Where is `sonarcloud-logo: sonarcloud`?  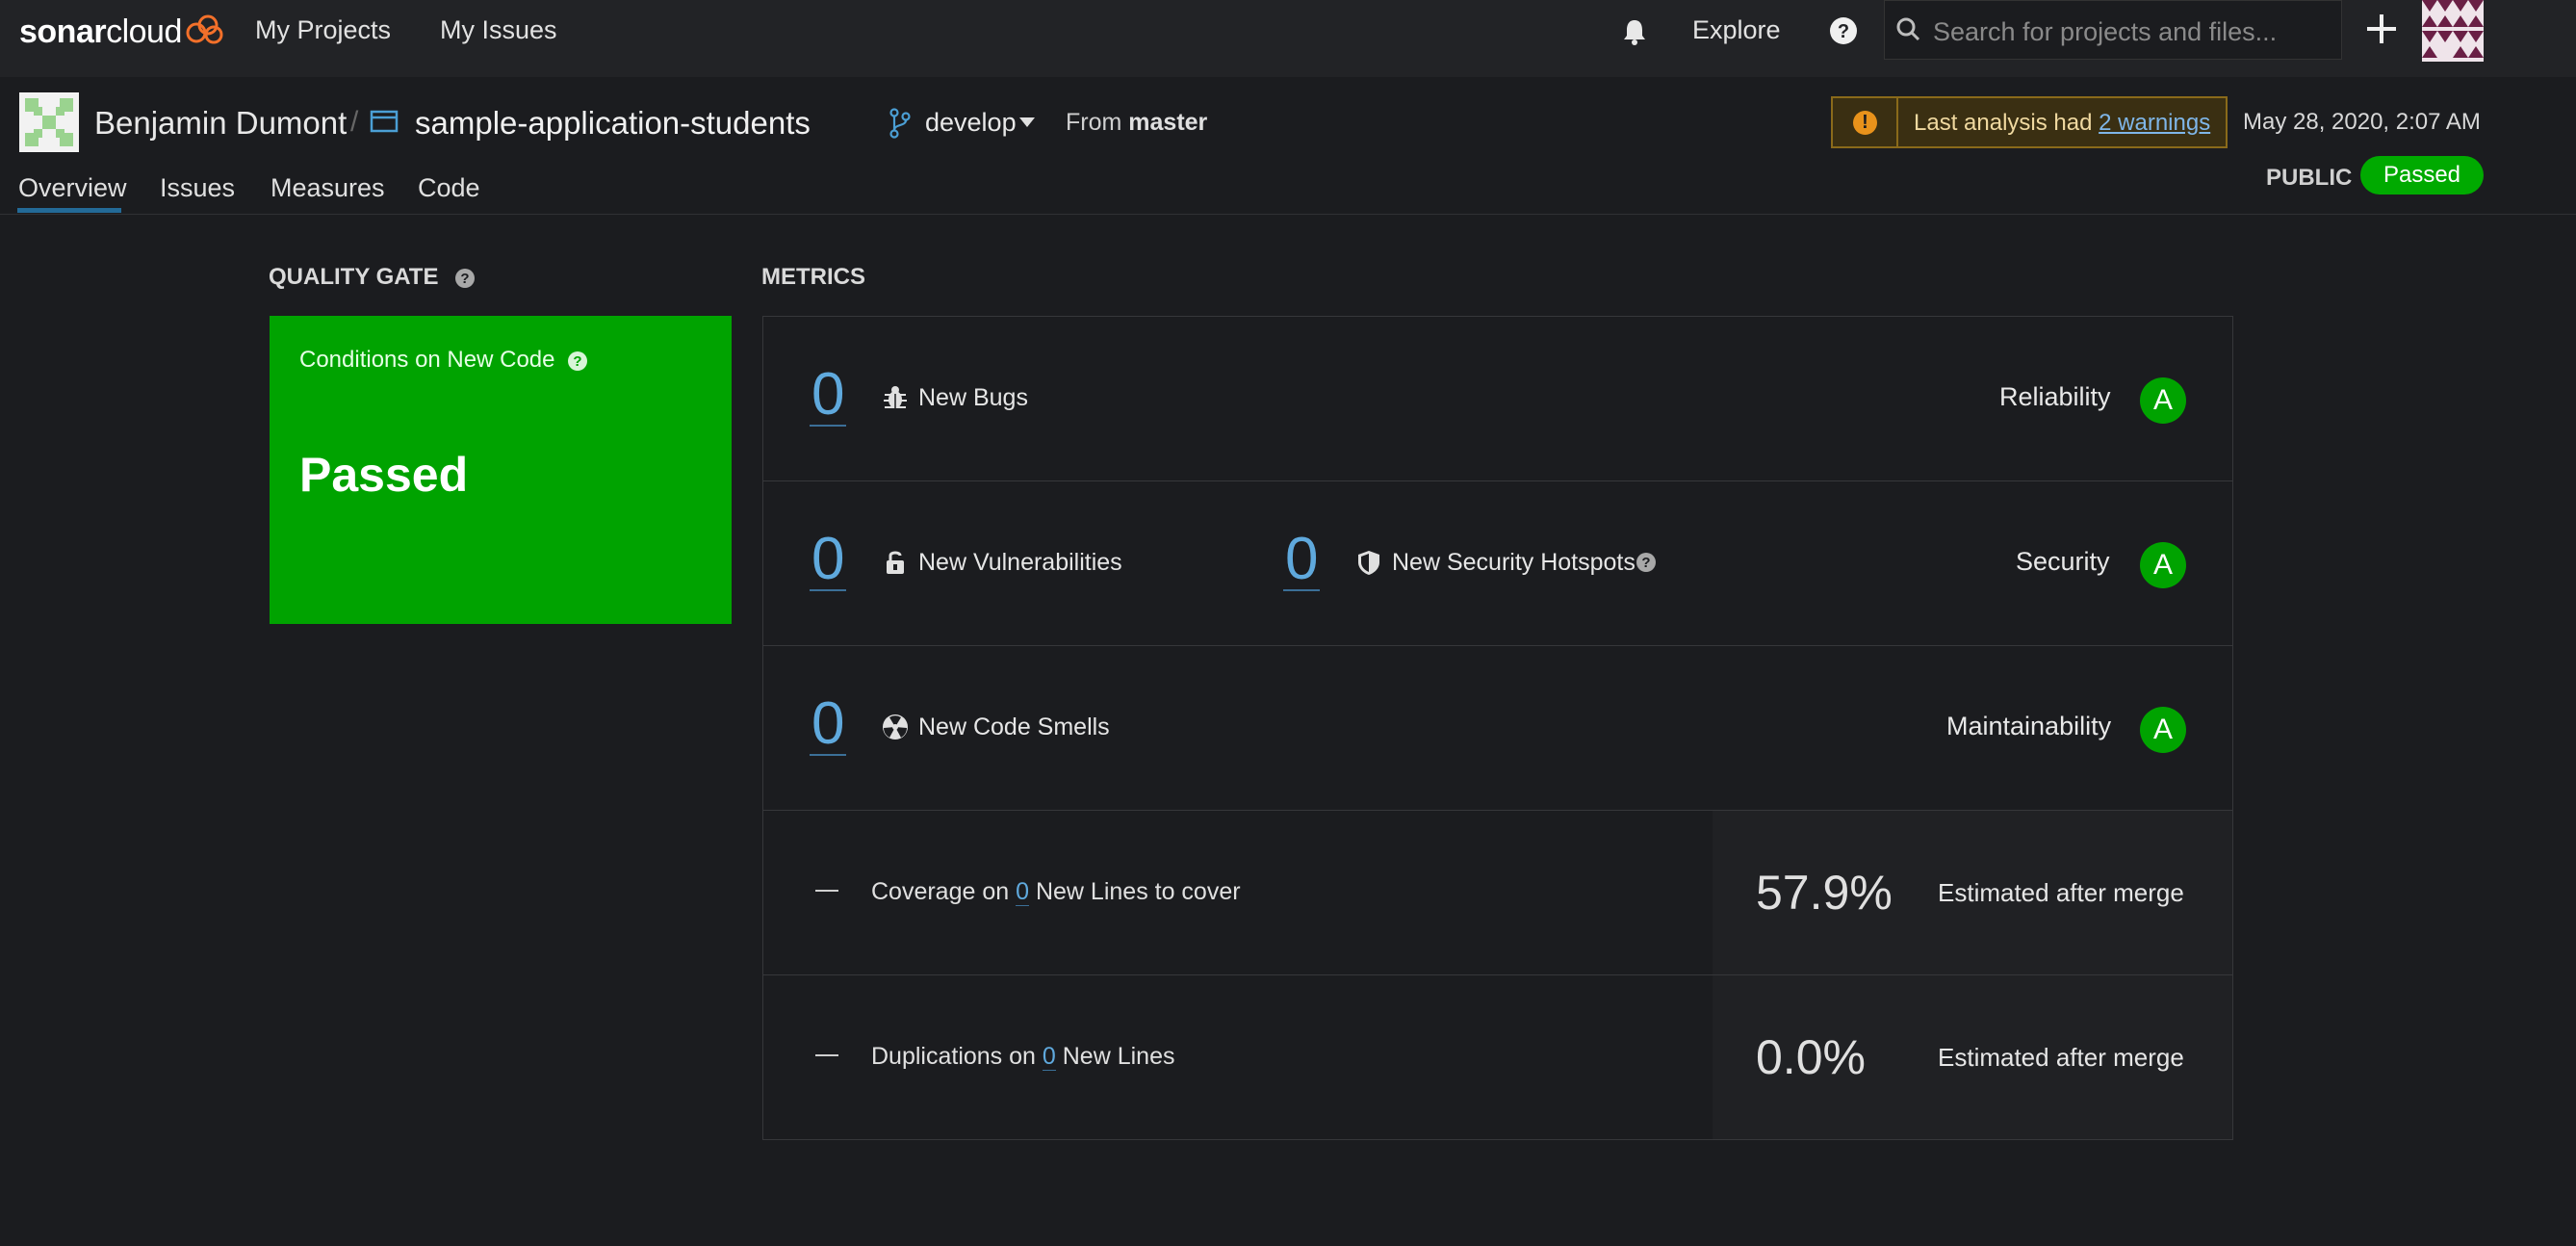
sonarcloud-logo: sonarcloud is located at coordinates (101, 32).